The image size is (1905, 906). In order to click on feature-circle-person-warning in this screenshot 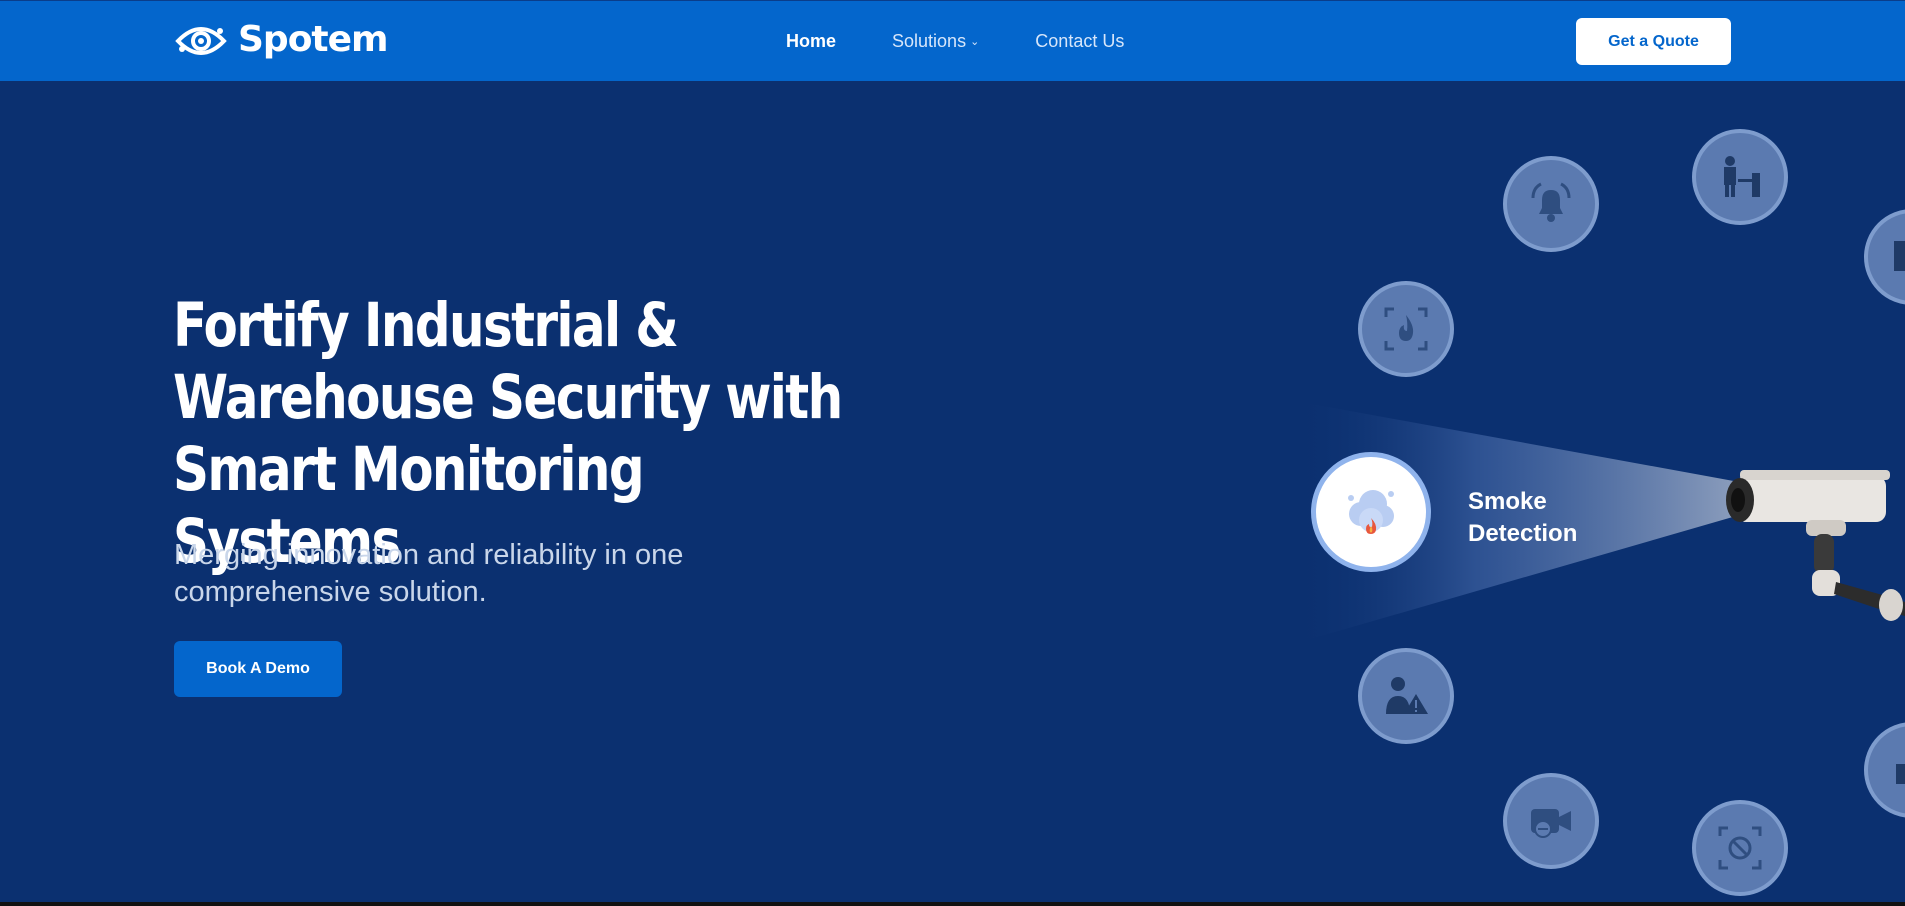, I will do `click(1406, 696)`.